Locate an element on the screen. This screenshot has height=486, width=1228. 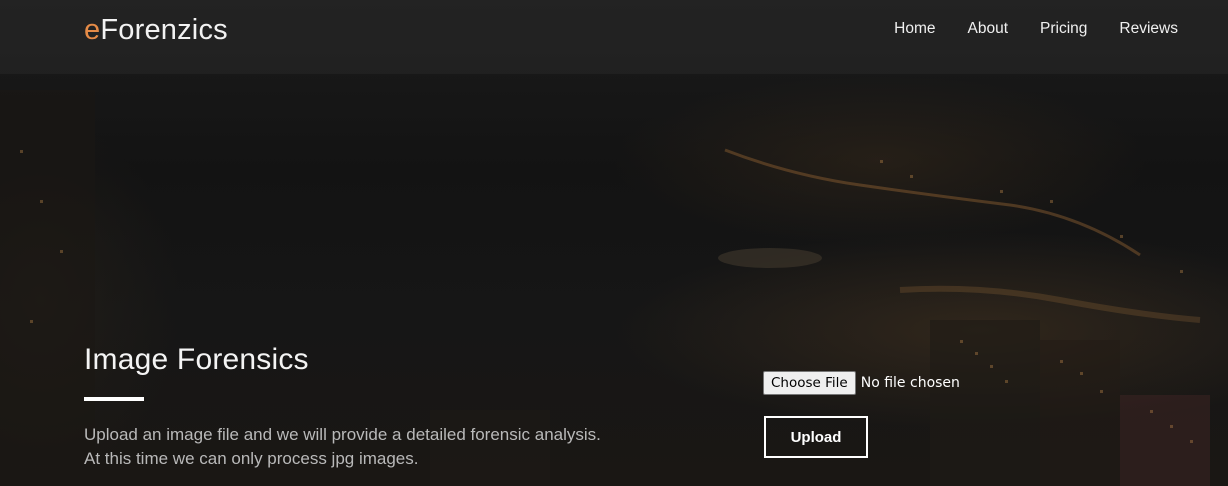
brand-logo-accent: e is located at coordinates (92, 30).